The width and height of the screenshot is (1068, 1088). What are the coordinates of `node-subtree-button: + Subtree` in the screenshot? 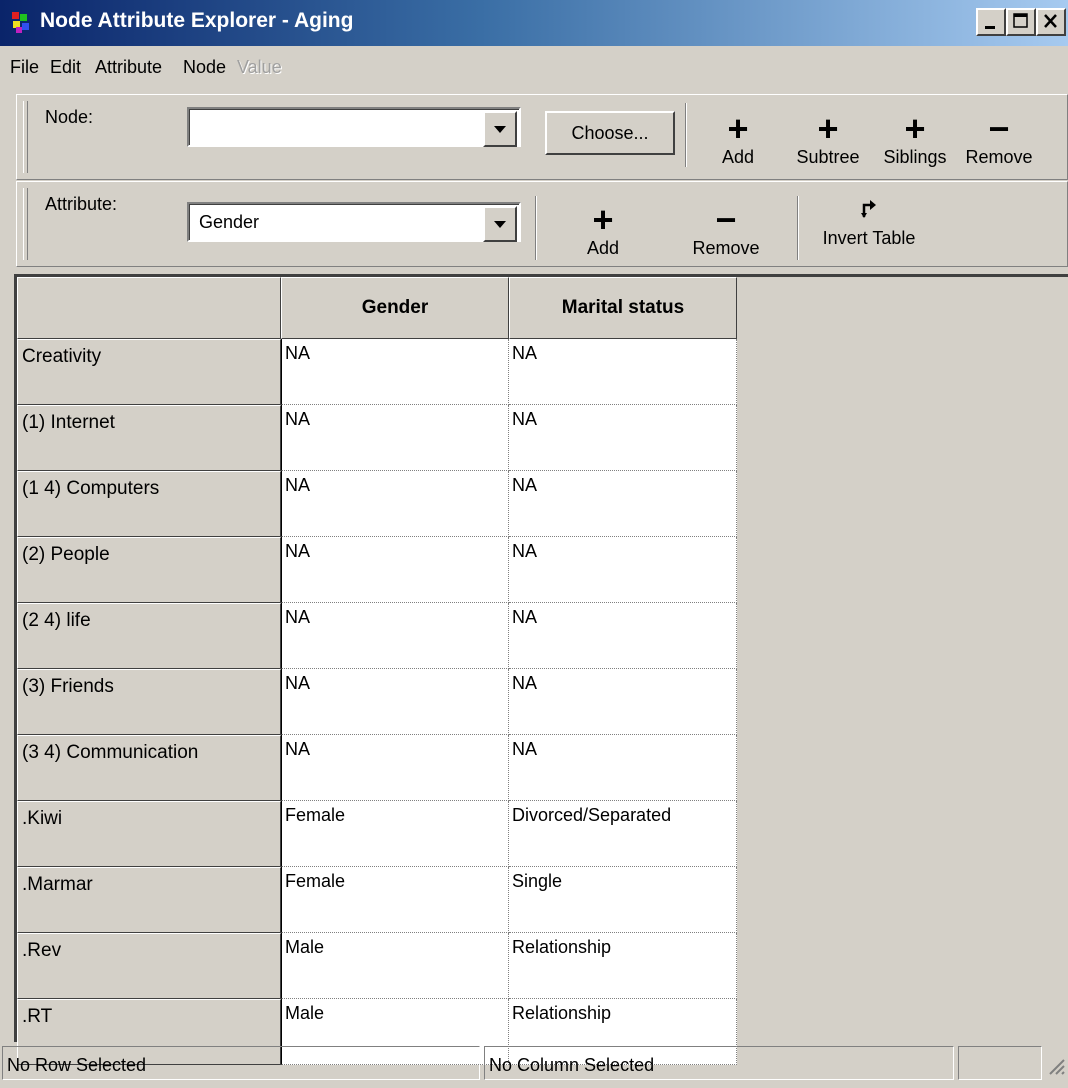 It's located at (828, 139).